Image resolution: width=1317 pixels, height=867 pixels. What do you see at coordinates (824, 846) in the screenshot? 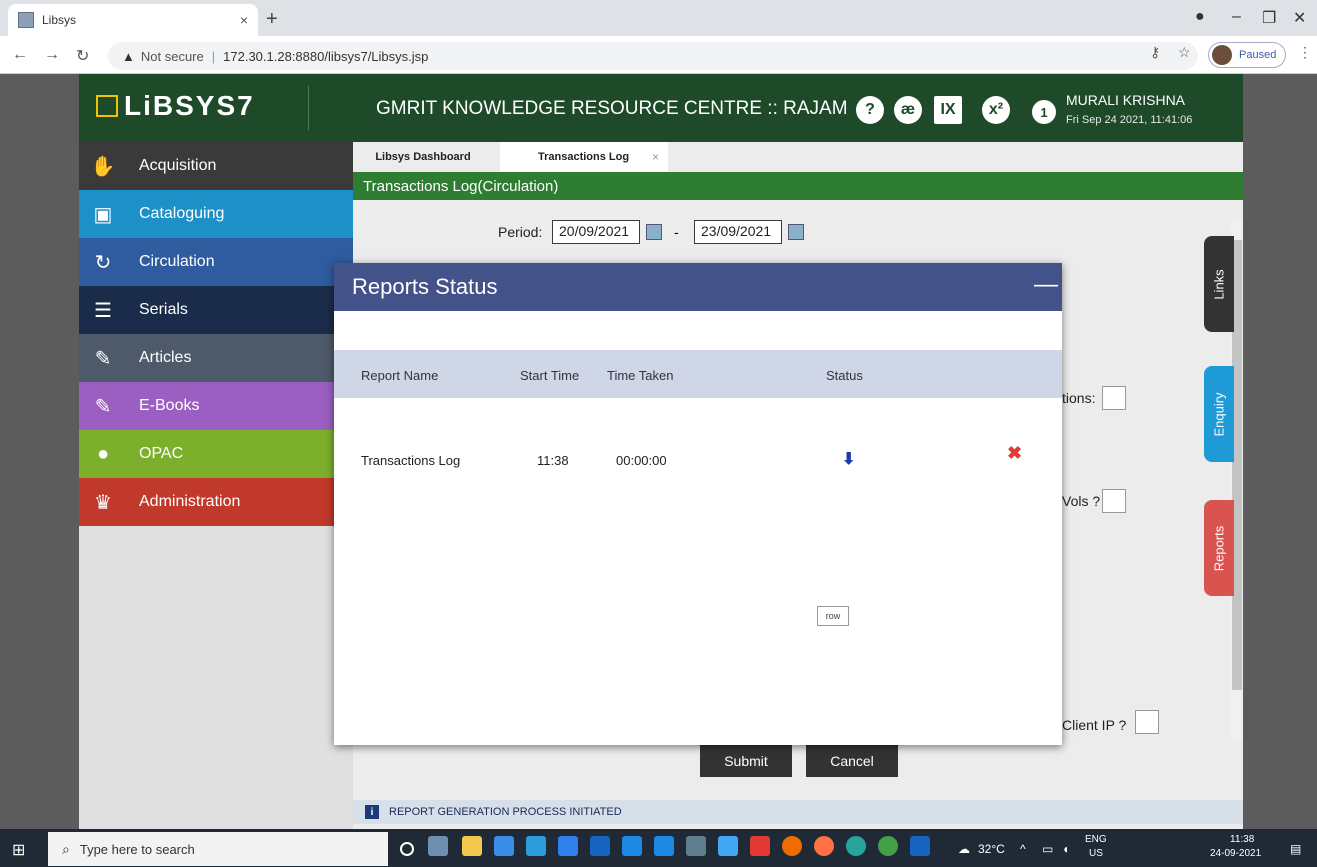
I see `firefox-icon` at bounding box center [824, 846].